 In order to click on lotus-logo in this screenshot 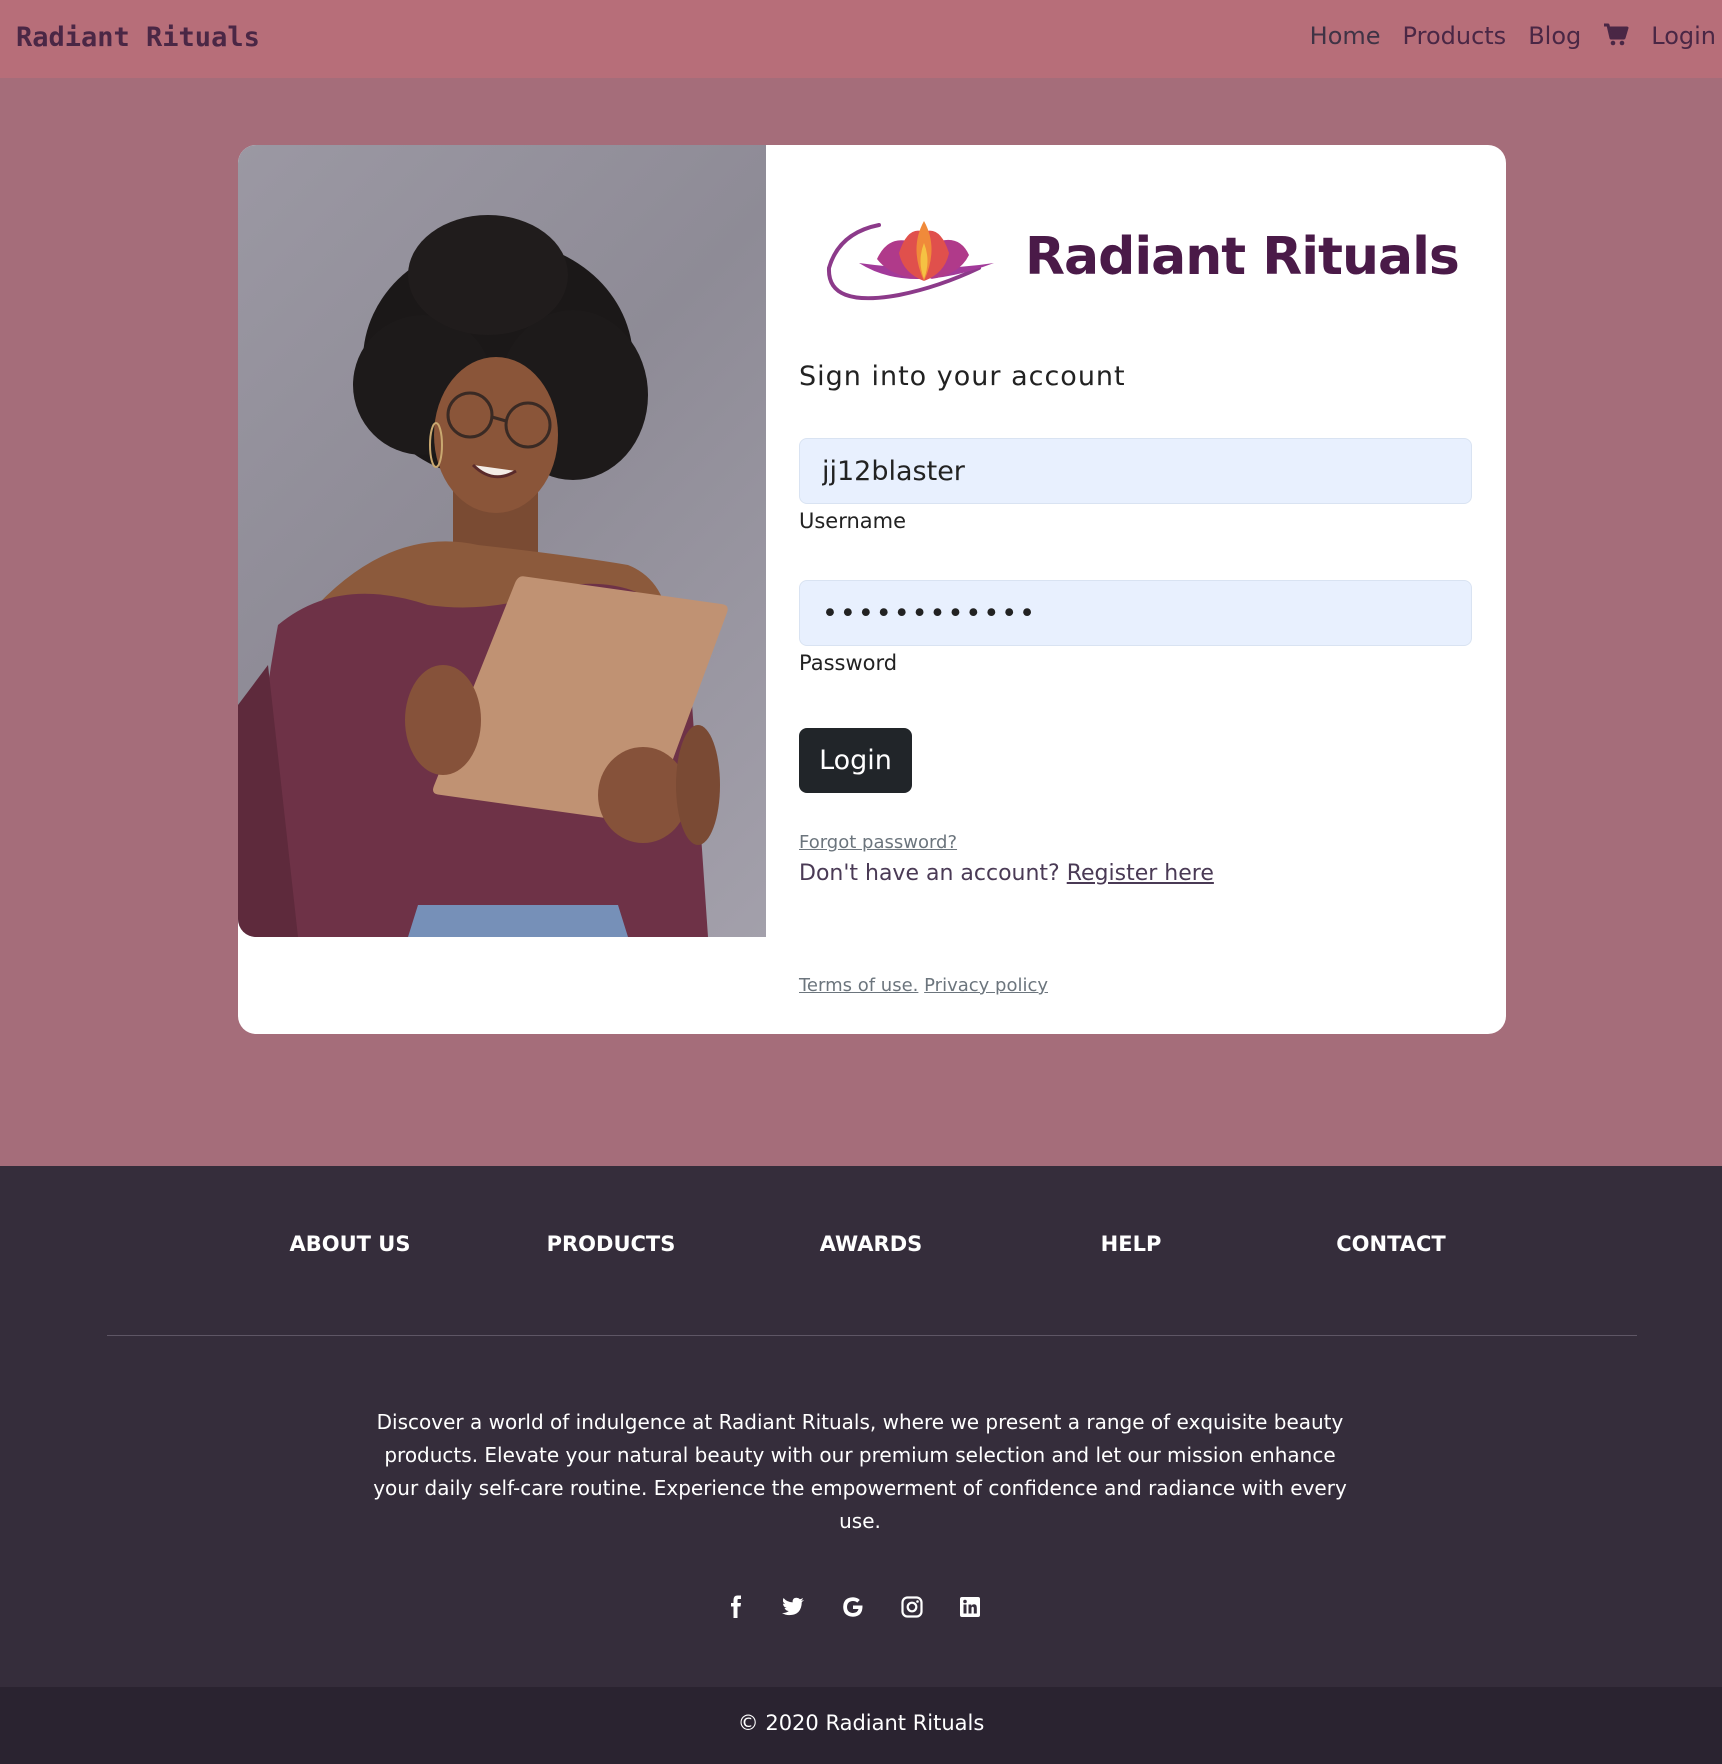, I will do `click(909, 263)`.